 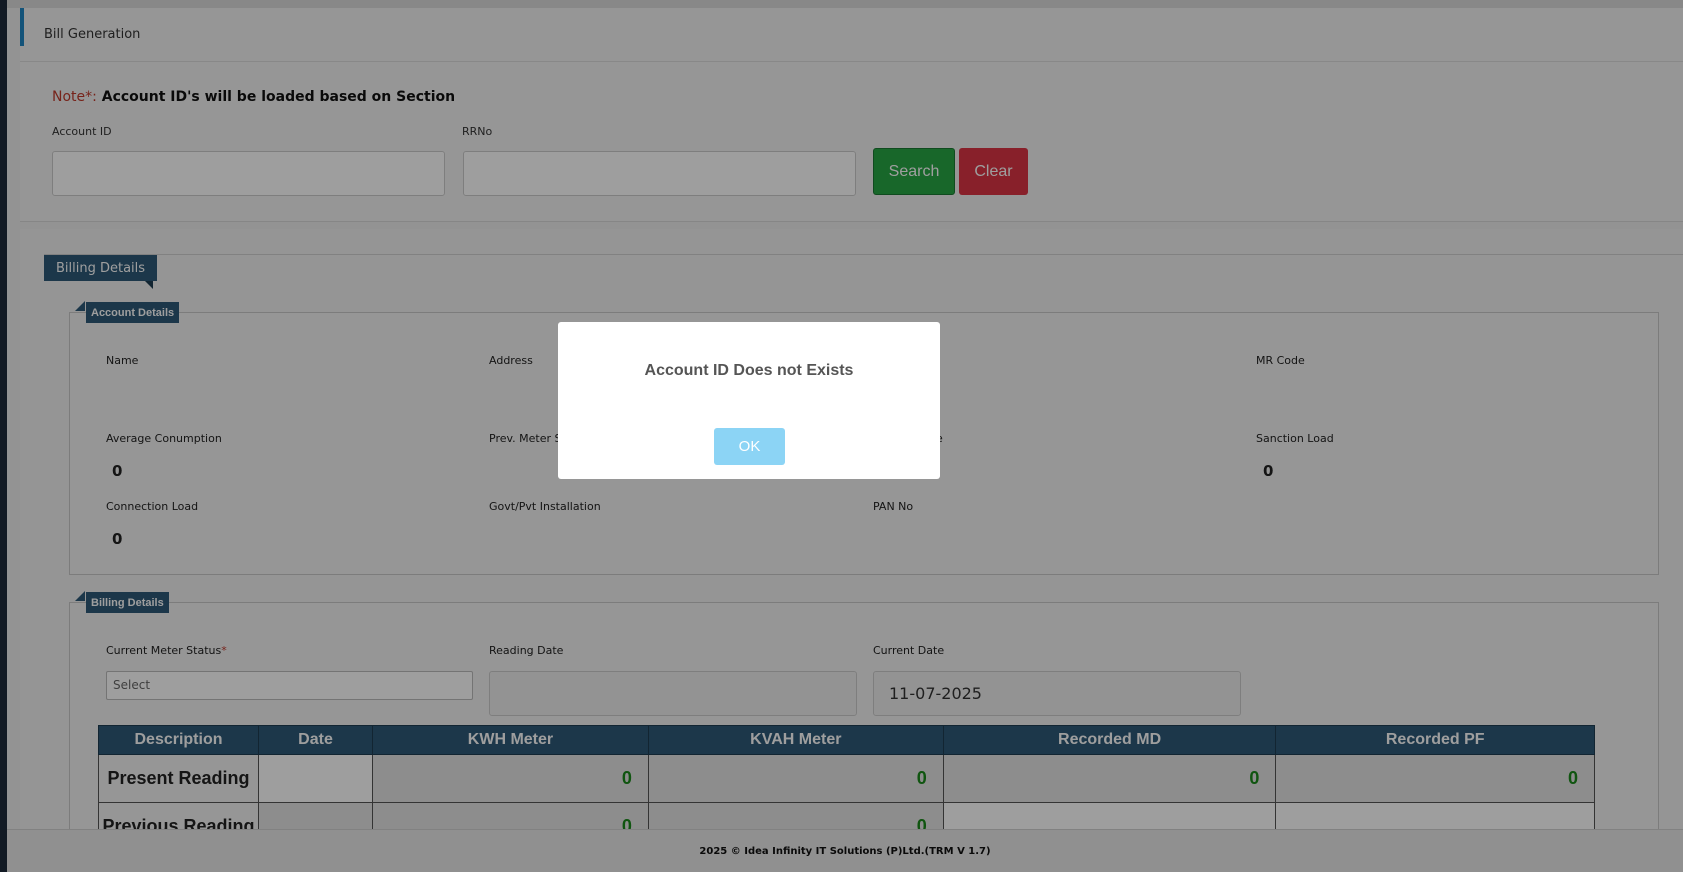 What do you see at coordinates (749, 400) in the screenshot?
I see `alert-dialog: Account ID Does not Exists OK` at bounding box center [749, 400].